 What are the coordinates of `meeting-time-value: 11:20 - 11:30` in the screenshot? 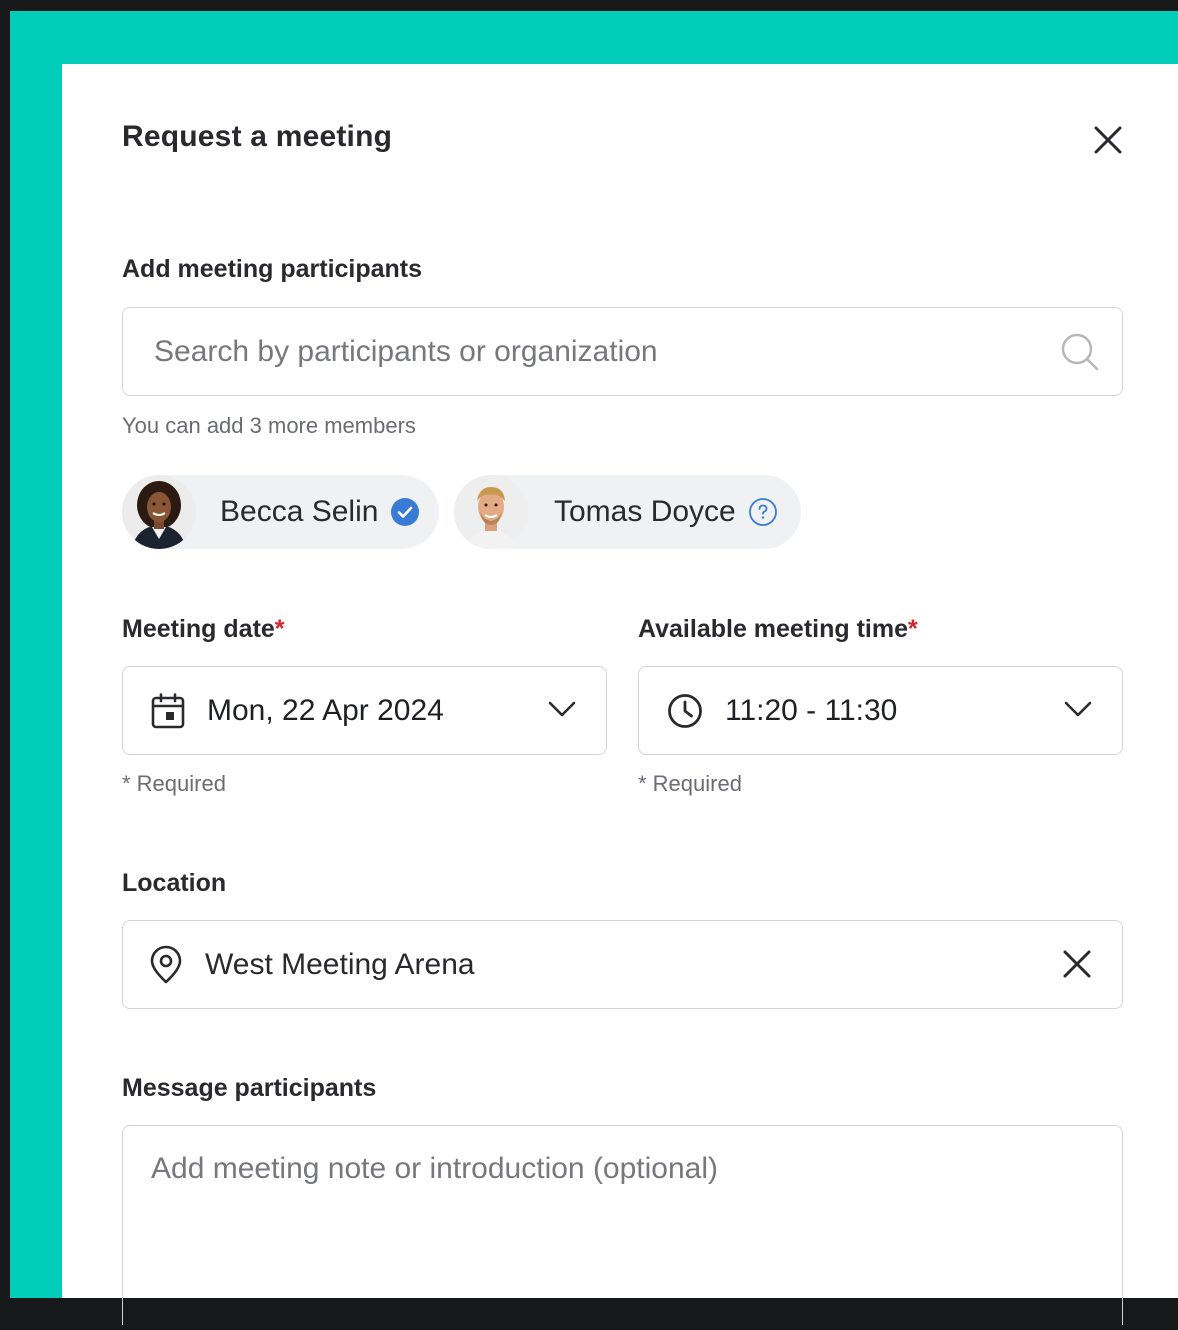 It's located at (811, 710).